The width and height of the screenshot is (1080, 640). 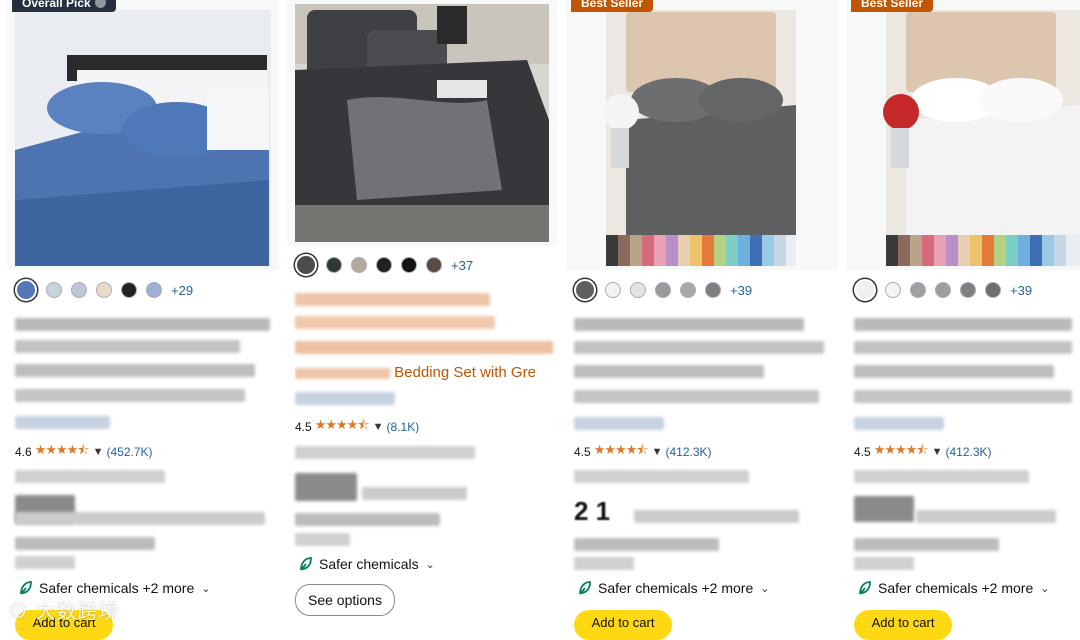 I want to click on more-colors-link: +37, so click(x=462, y=265).